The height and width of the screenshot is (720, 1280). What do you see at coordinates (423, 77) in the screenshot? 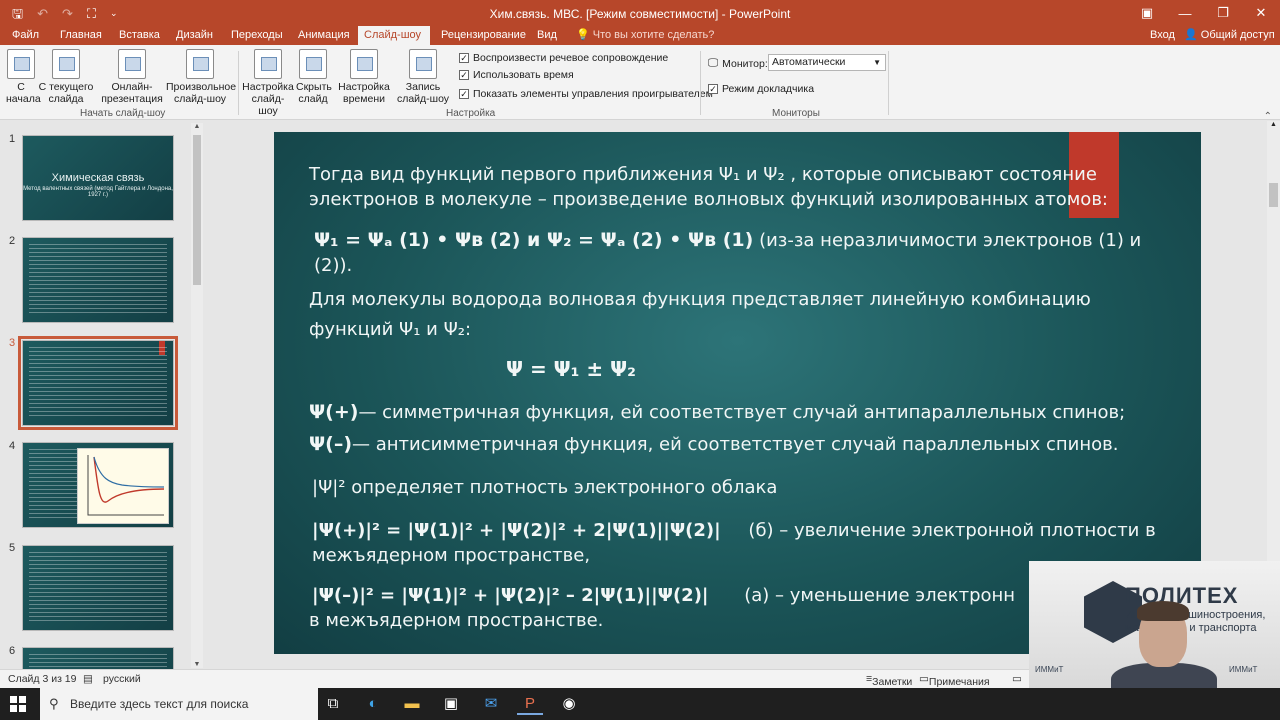
I see `record-slideshow-button: Запись слайд-шоу` at bounding box center [423, 77].